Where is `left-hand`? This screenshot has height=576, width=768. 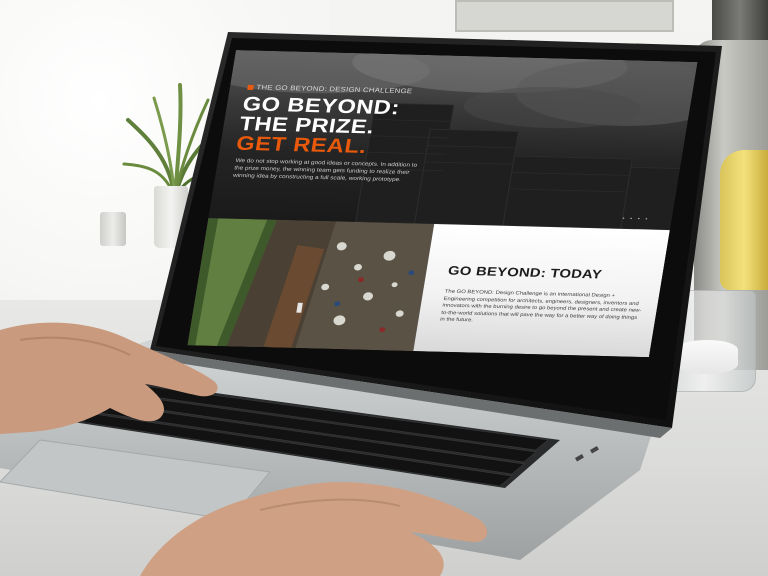
left-hand is located at coordinates (109, 378).